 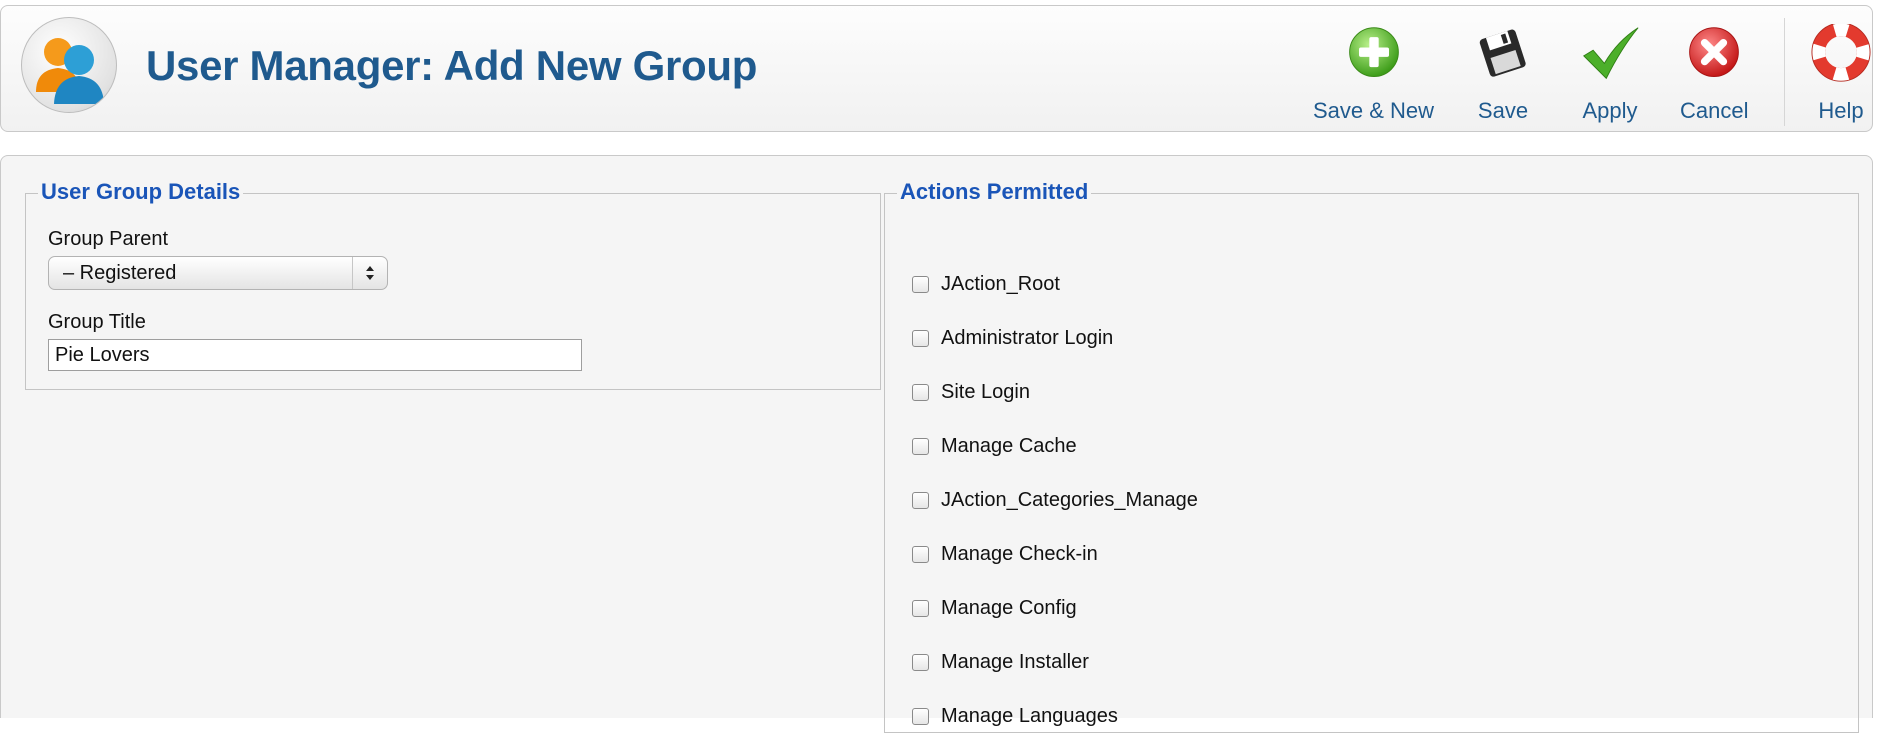 What do you see at coordinates (1069, 499) in the screenshot?
I see `action-label: JAction_Categories_Manage` at bounding box center [1069, 499].